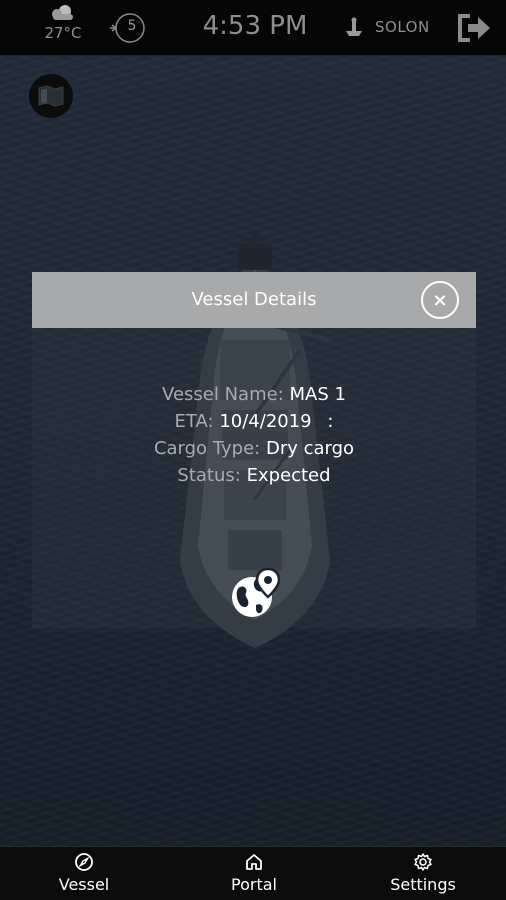 The height and width of the screenshot is (900, 506). Describe the element at coordinates (62, 12) in the screenshot. I see `cloud-icon` at that location.